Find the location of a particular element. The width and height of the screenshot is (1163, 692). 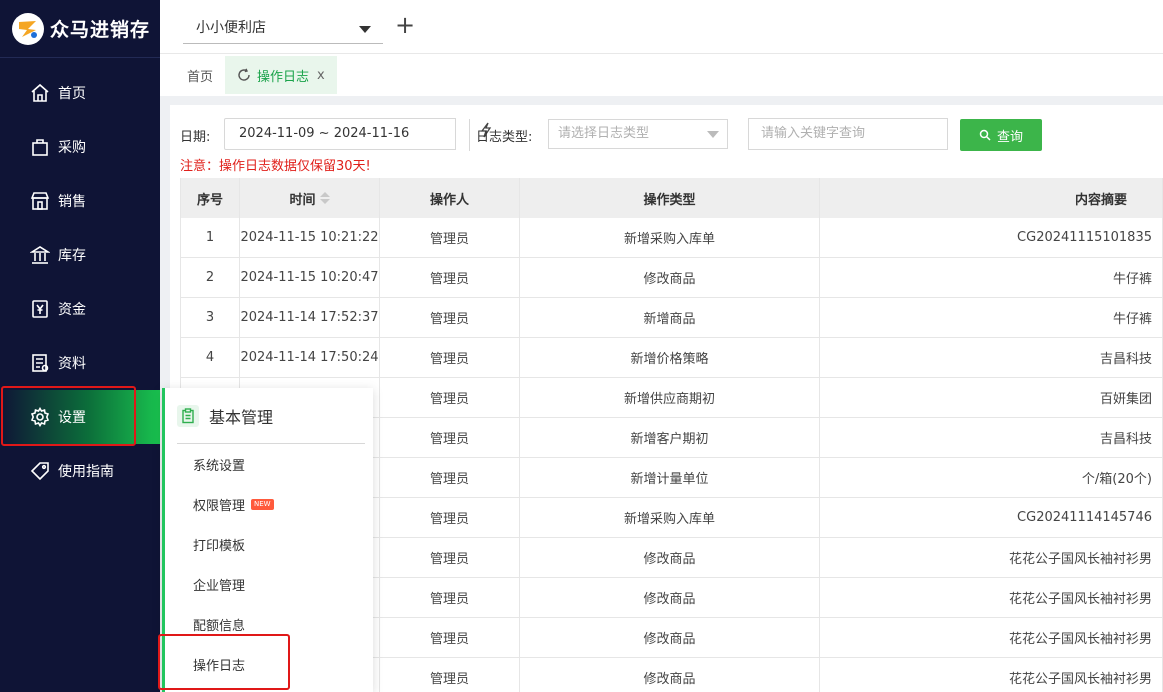

table-header: 序号 时间 操作人 操作类型 内容摘要 is located at coordinates (671, 198).